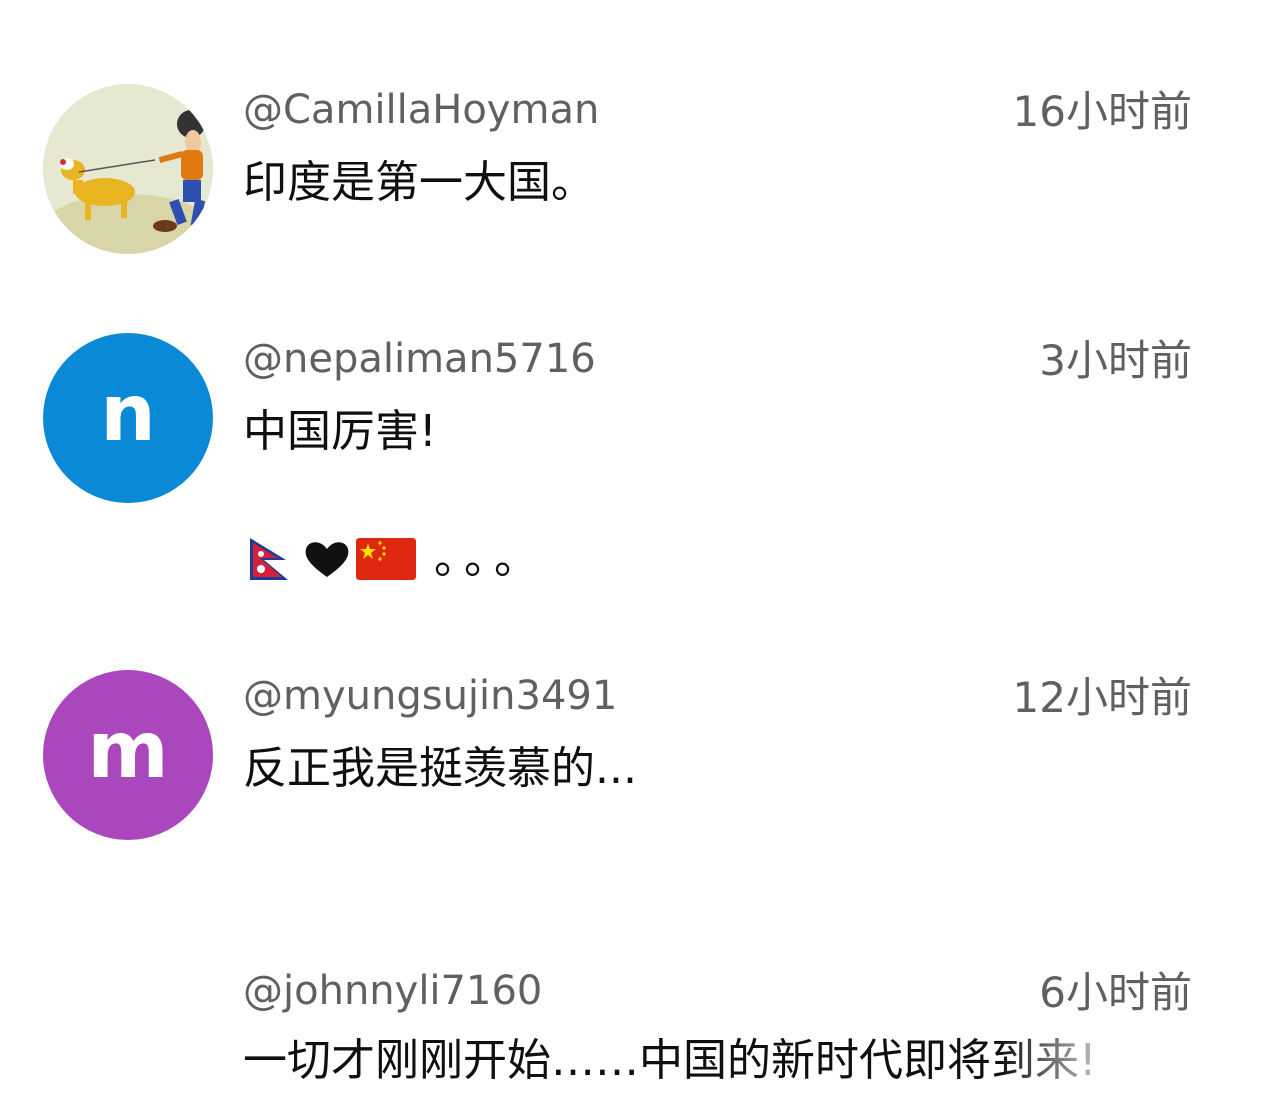 The image size is (1280, 1107). What do you see at coordinates (386, 559) in the screenshot?
I see `china-flag-icon` at bounding box center [386, 559].